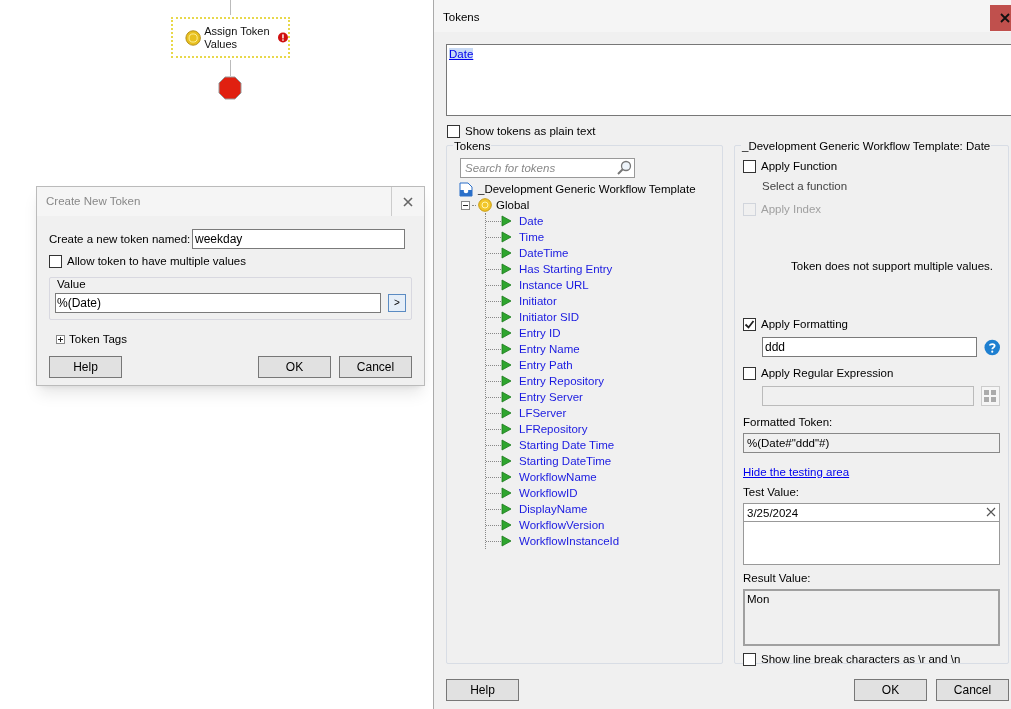 The height and width of the screenshot is (709, 1011). What do you see at coordinates (513, 205) in the screenshot?
I see `tree-item: Global` at bounding box center [513, 205].